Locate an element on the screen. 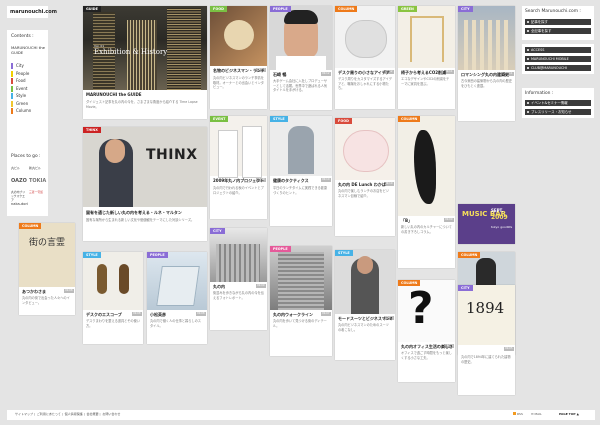  style-suit-text: 丸の内ビジネスマンのためのスーツの着こなし。 is located at coordinates (363, 327).